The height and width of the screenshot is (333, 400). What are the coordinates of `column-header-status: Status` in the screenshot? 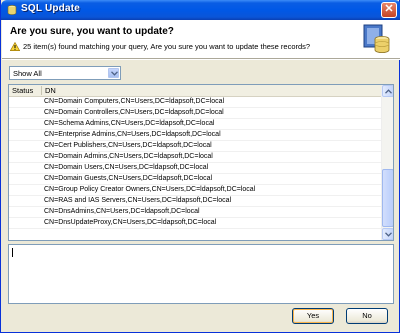 It's located at (22, 91).